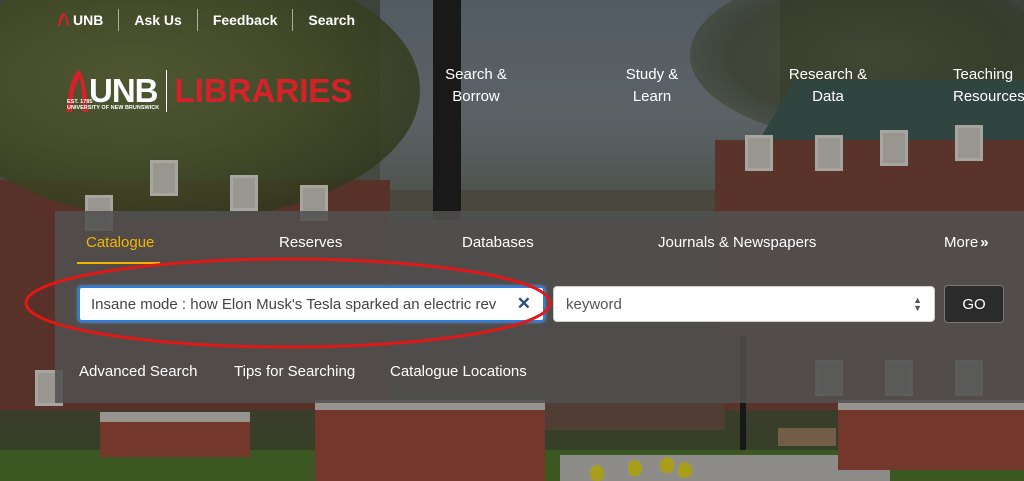  I want to click on logo-divider, so click(166, 91).